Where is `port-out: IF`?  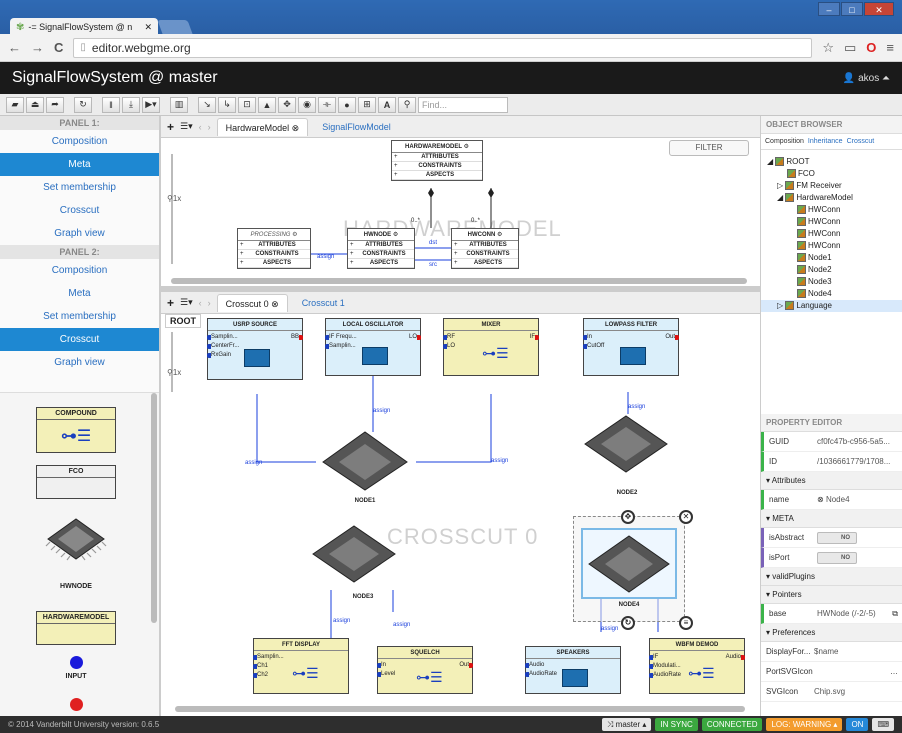 port-out: IF is located at coordinates (535, 337).